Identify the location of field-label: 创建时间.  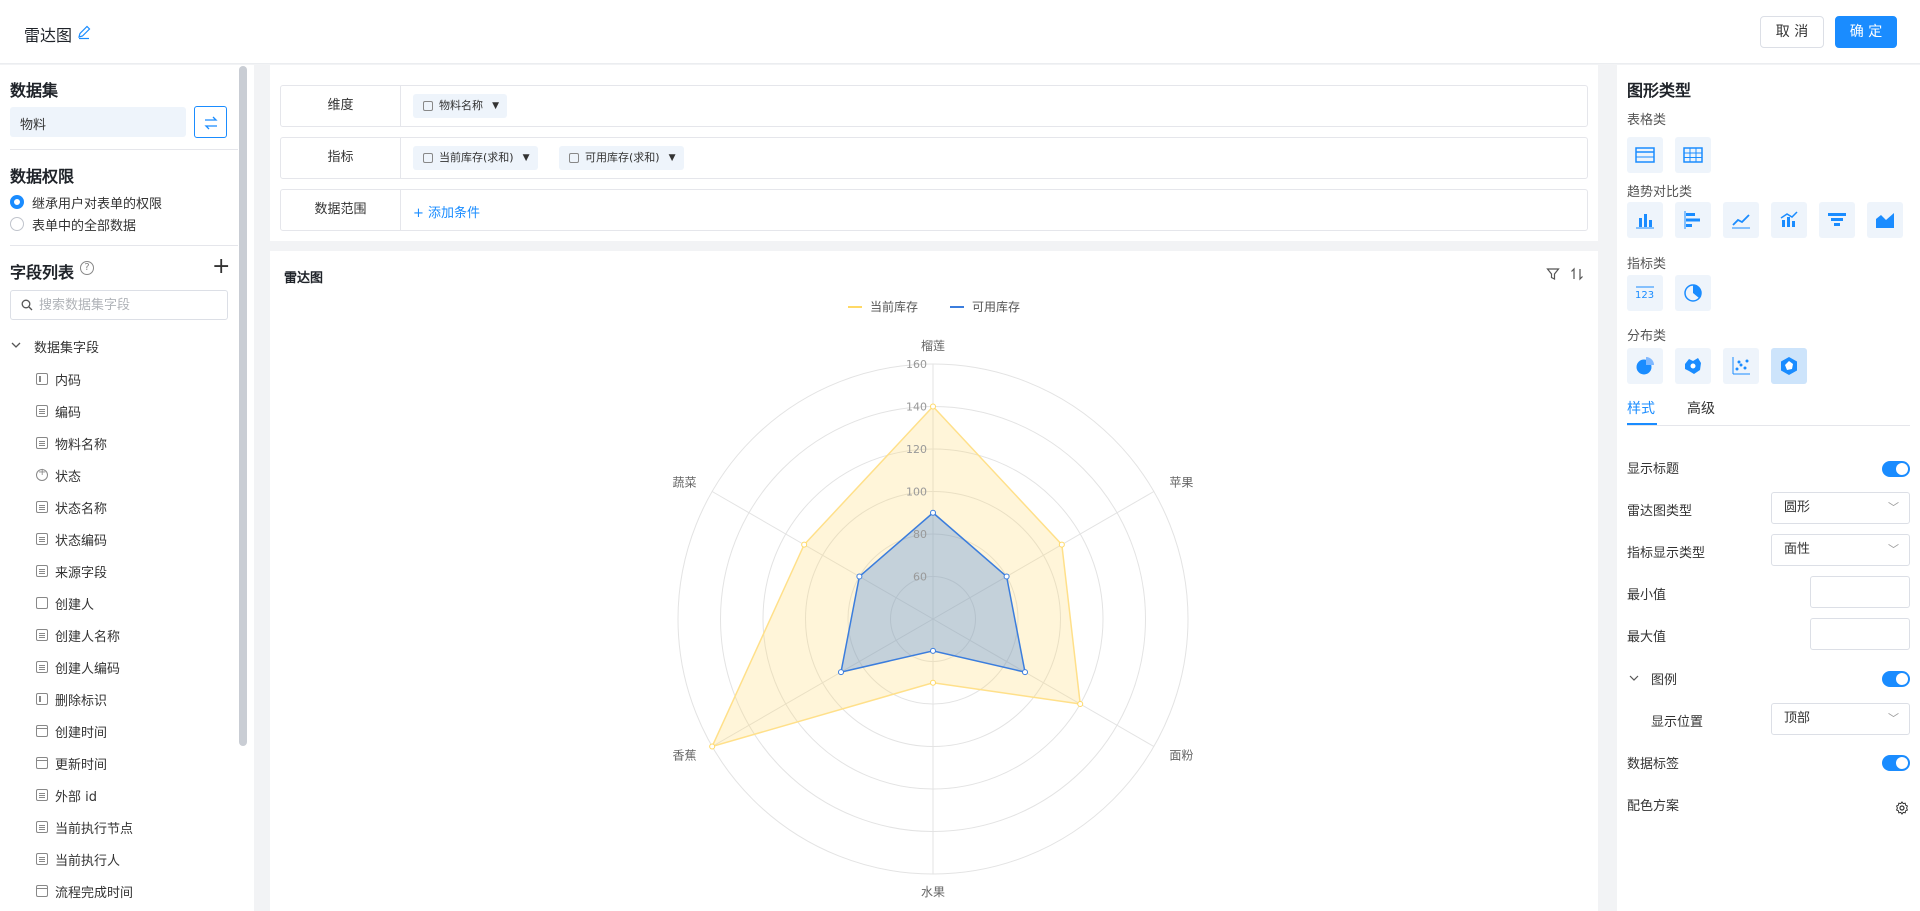
(81, 733).